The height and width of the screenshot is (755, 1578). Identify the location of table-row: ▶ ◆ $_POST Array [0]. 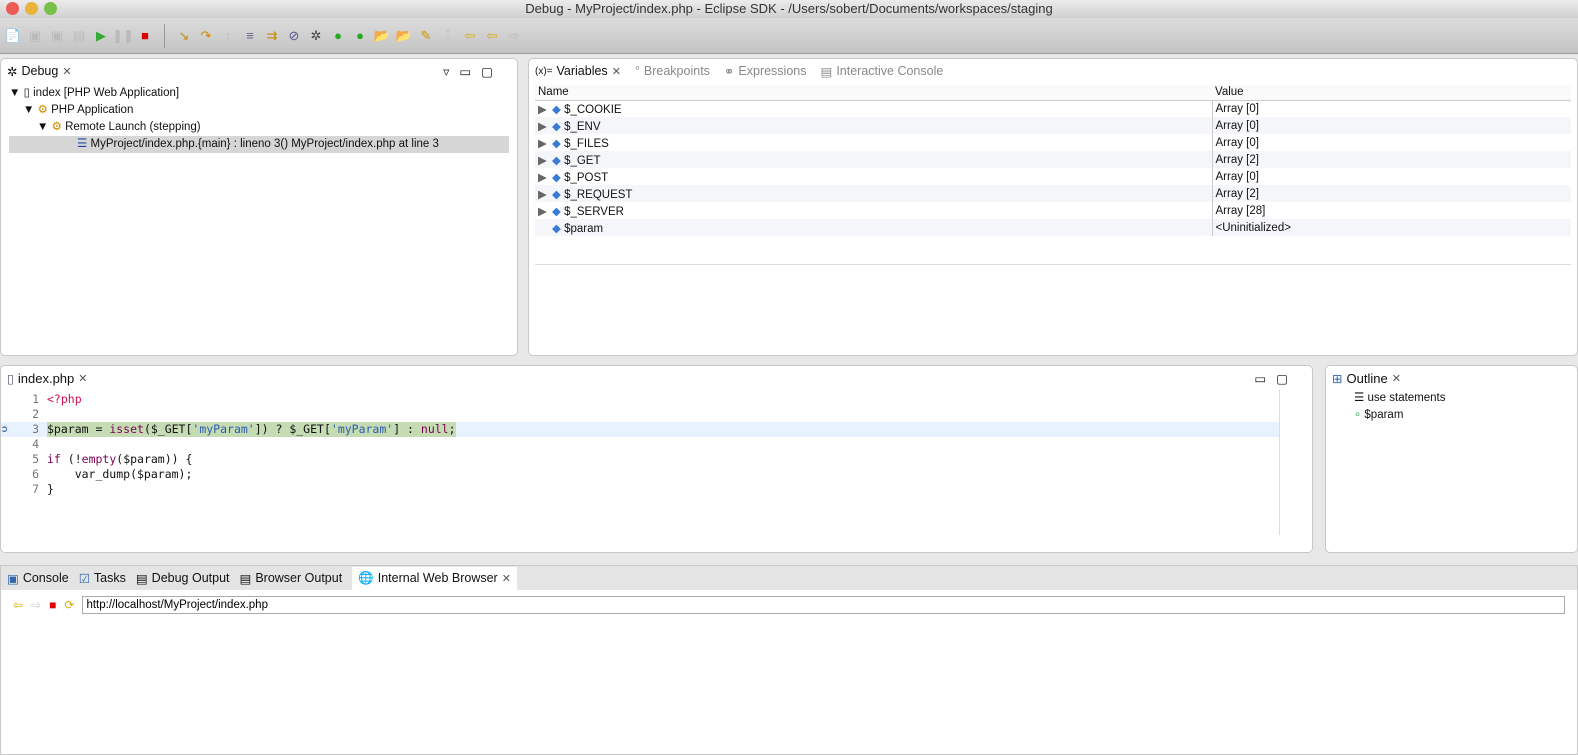
(1053, 176).